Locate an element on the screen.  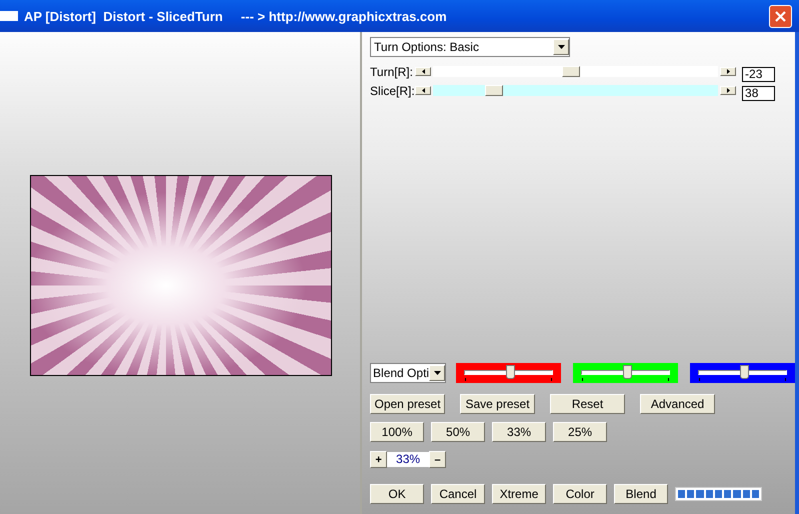
zoom-field: 33% is located at coordinates (408, 459).